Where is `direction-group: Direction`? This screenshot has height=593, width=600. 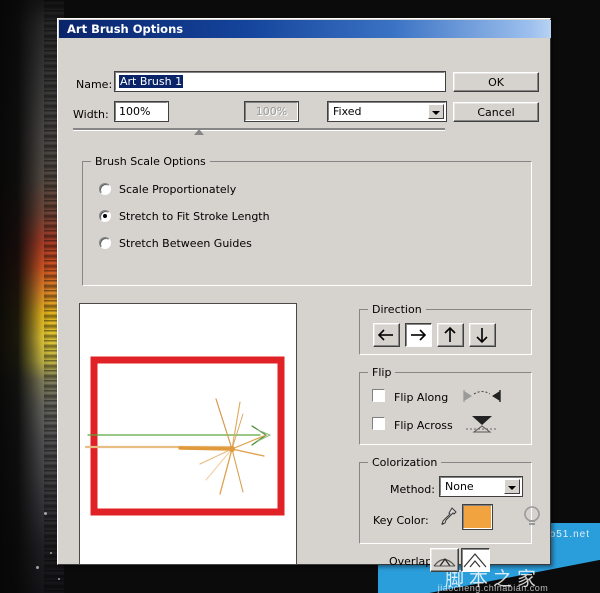
direction-group: Direction is located at coordinates (445, 329).